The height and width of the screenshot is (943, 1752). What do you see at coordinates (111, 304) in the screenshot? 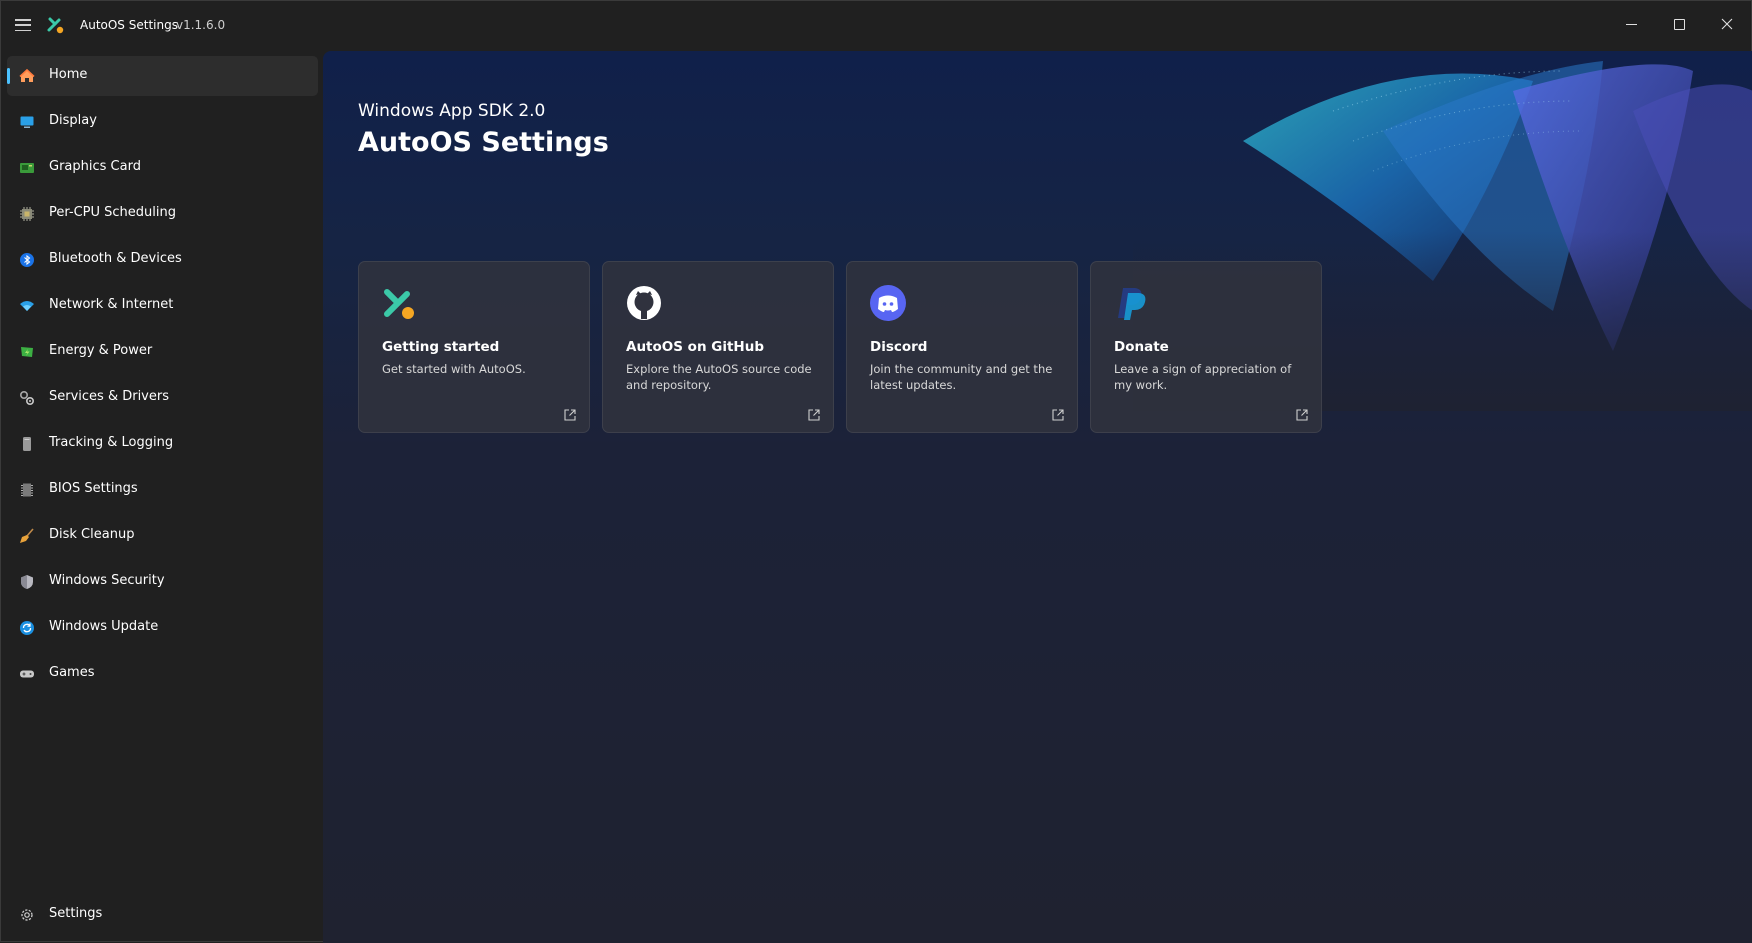
I see `sidebar-item-label: Network & Internet` at bounding box center [111, 304].